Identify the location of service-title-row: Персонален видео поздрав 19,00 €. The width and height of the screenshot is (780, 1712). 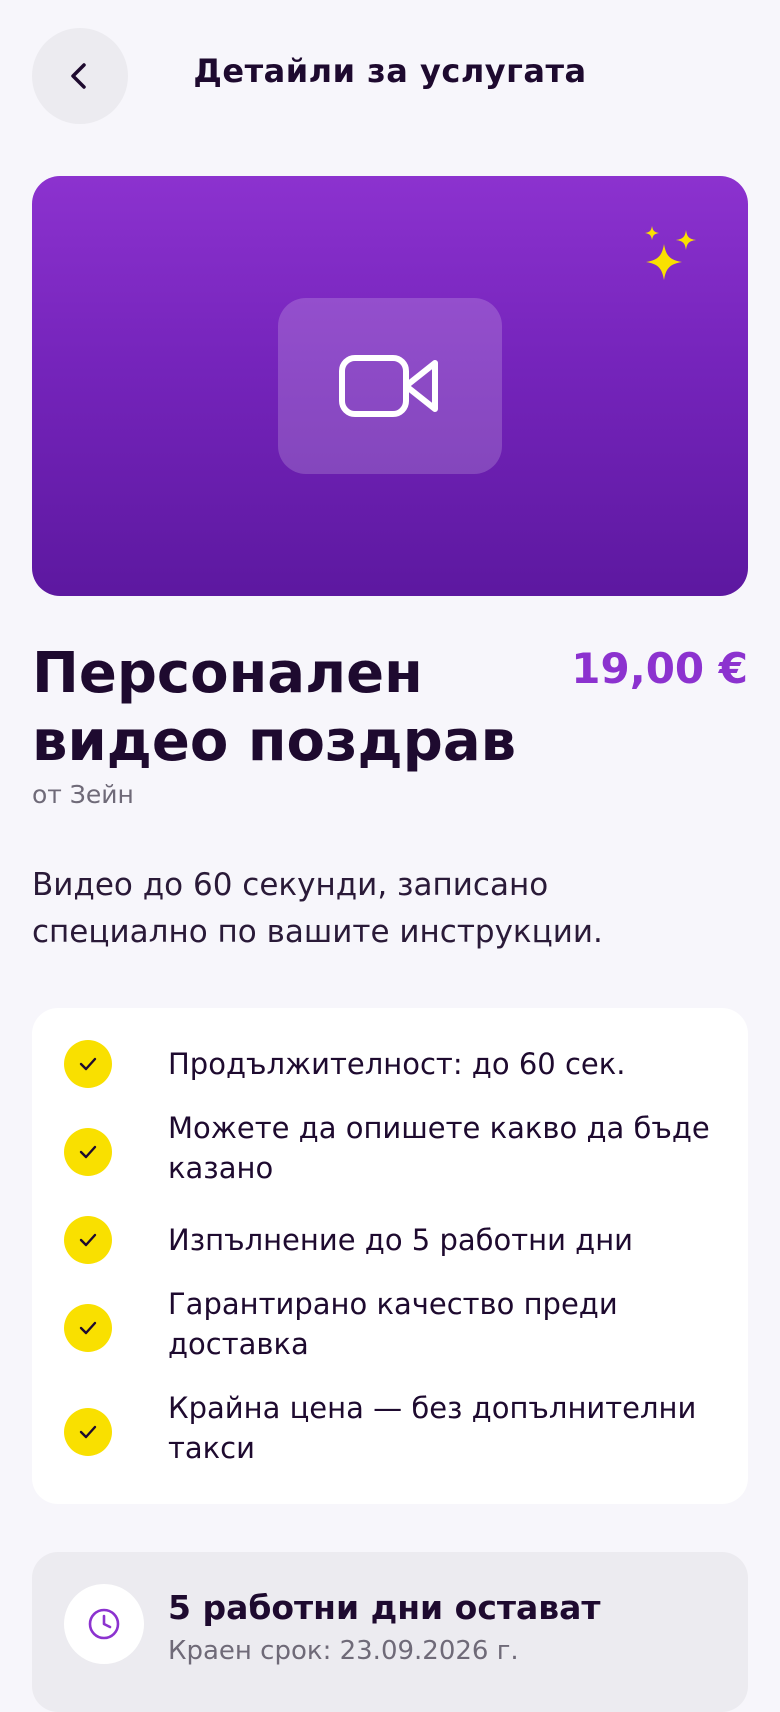
(390, 708).